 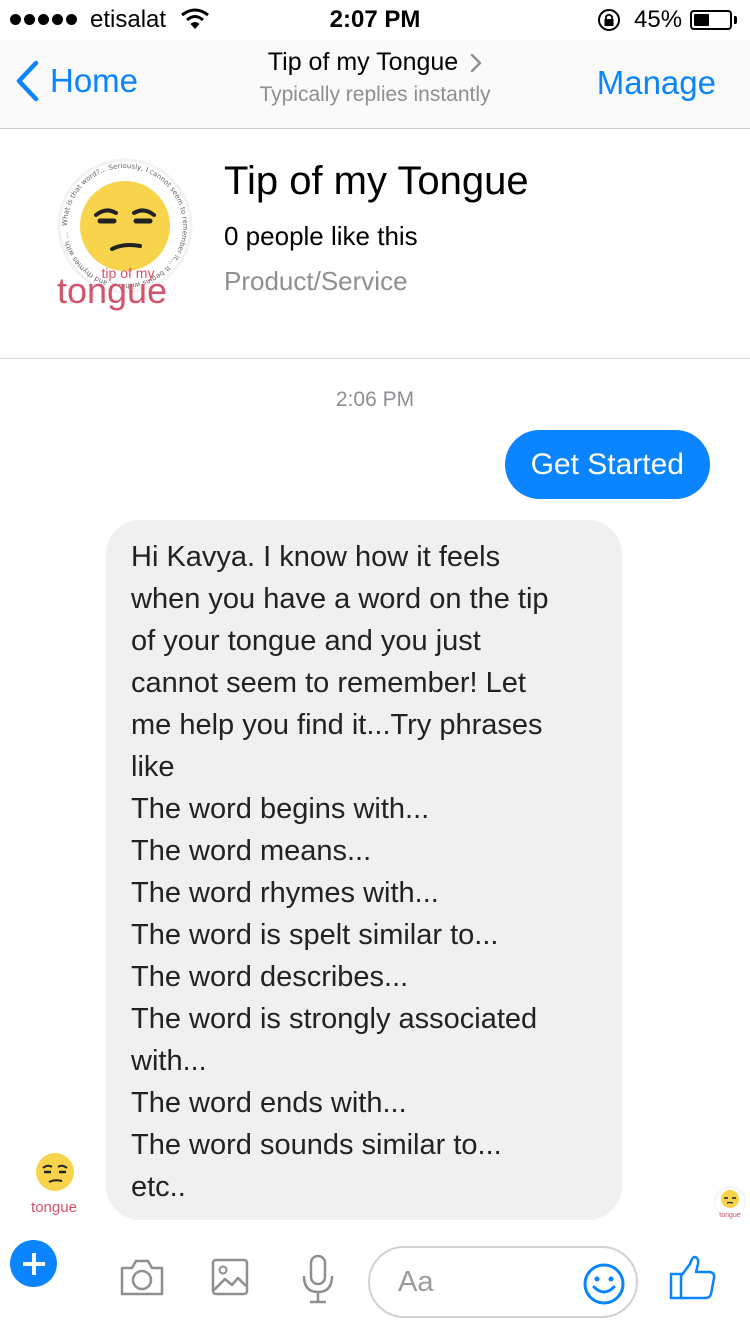 What do you see at coordinates (375, 94) in the screenshot?
I see `conversation-subtitle: Typically replies instantly` at bounding box center [375, 94].